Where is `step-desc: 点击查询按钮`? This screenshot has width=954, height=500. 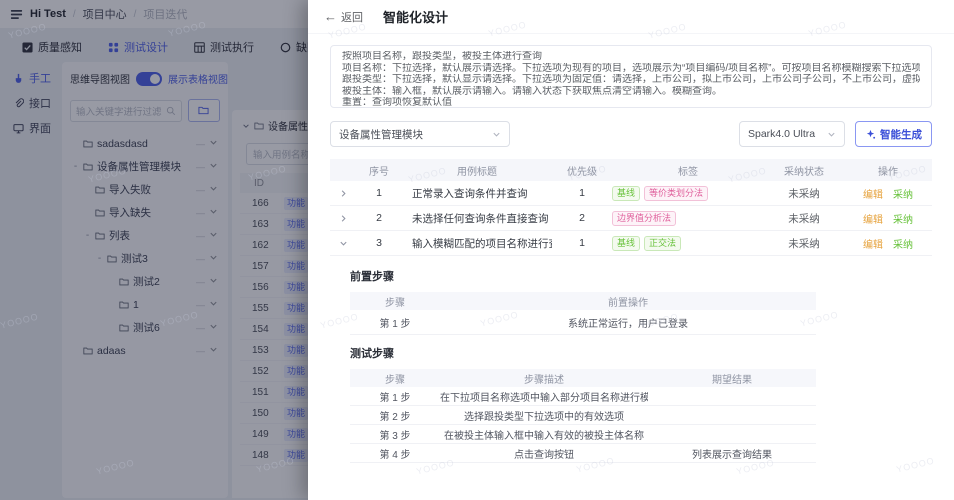 step-desc: 点击查询按钮 is located at coordinates (544, 455).